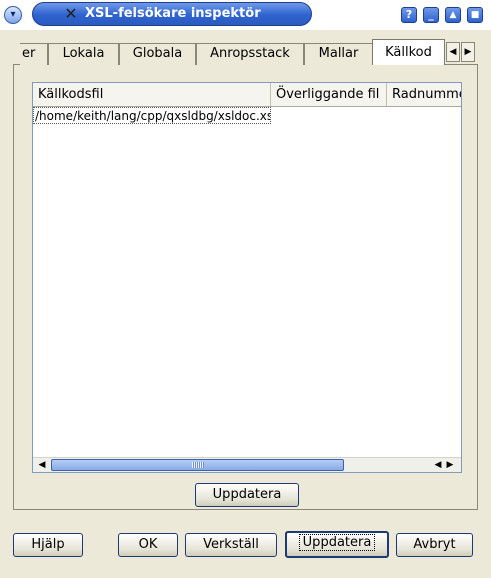  I want to click on help-button: Hjälp, so click(48, 545).